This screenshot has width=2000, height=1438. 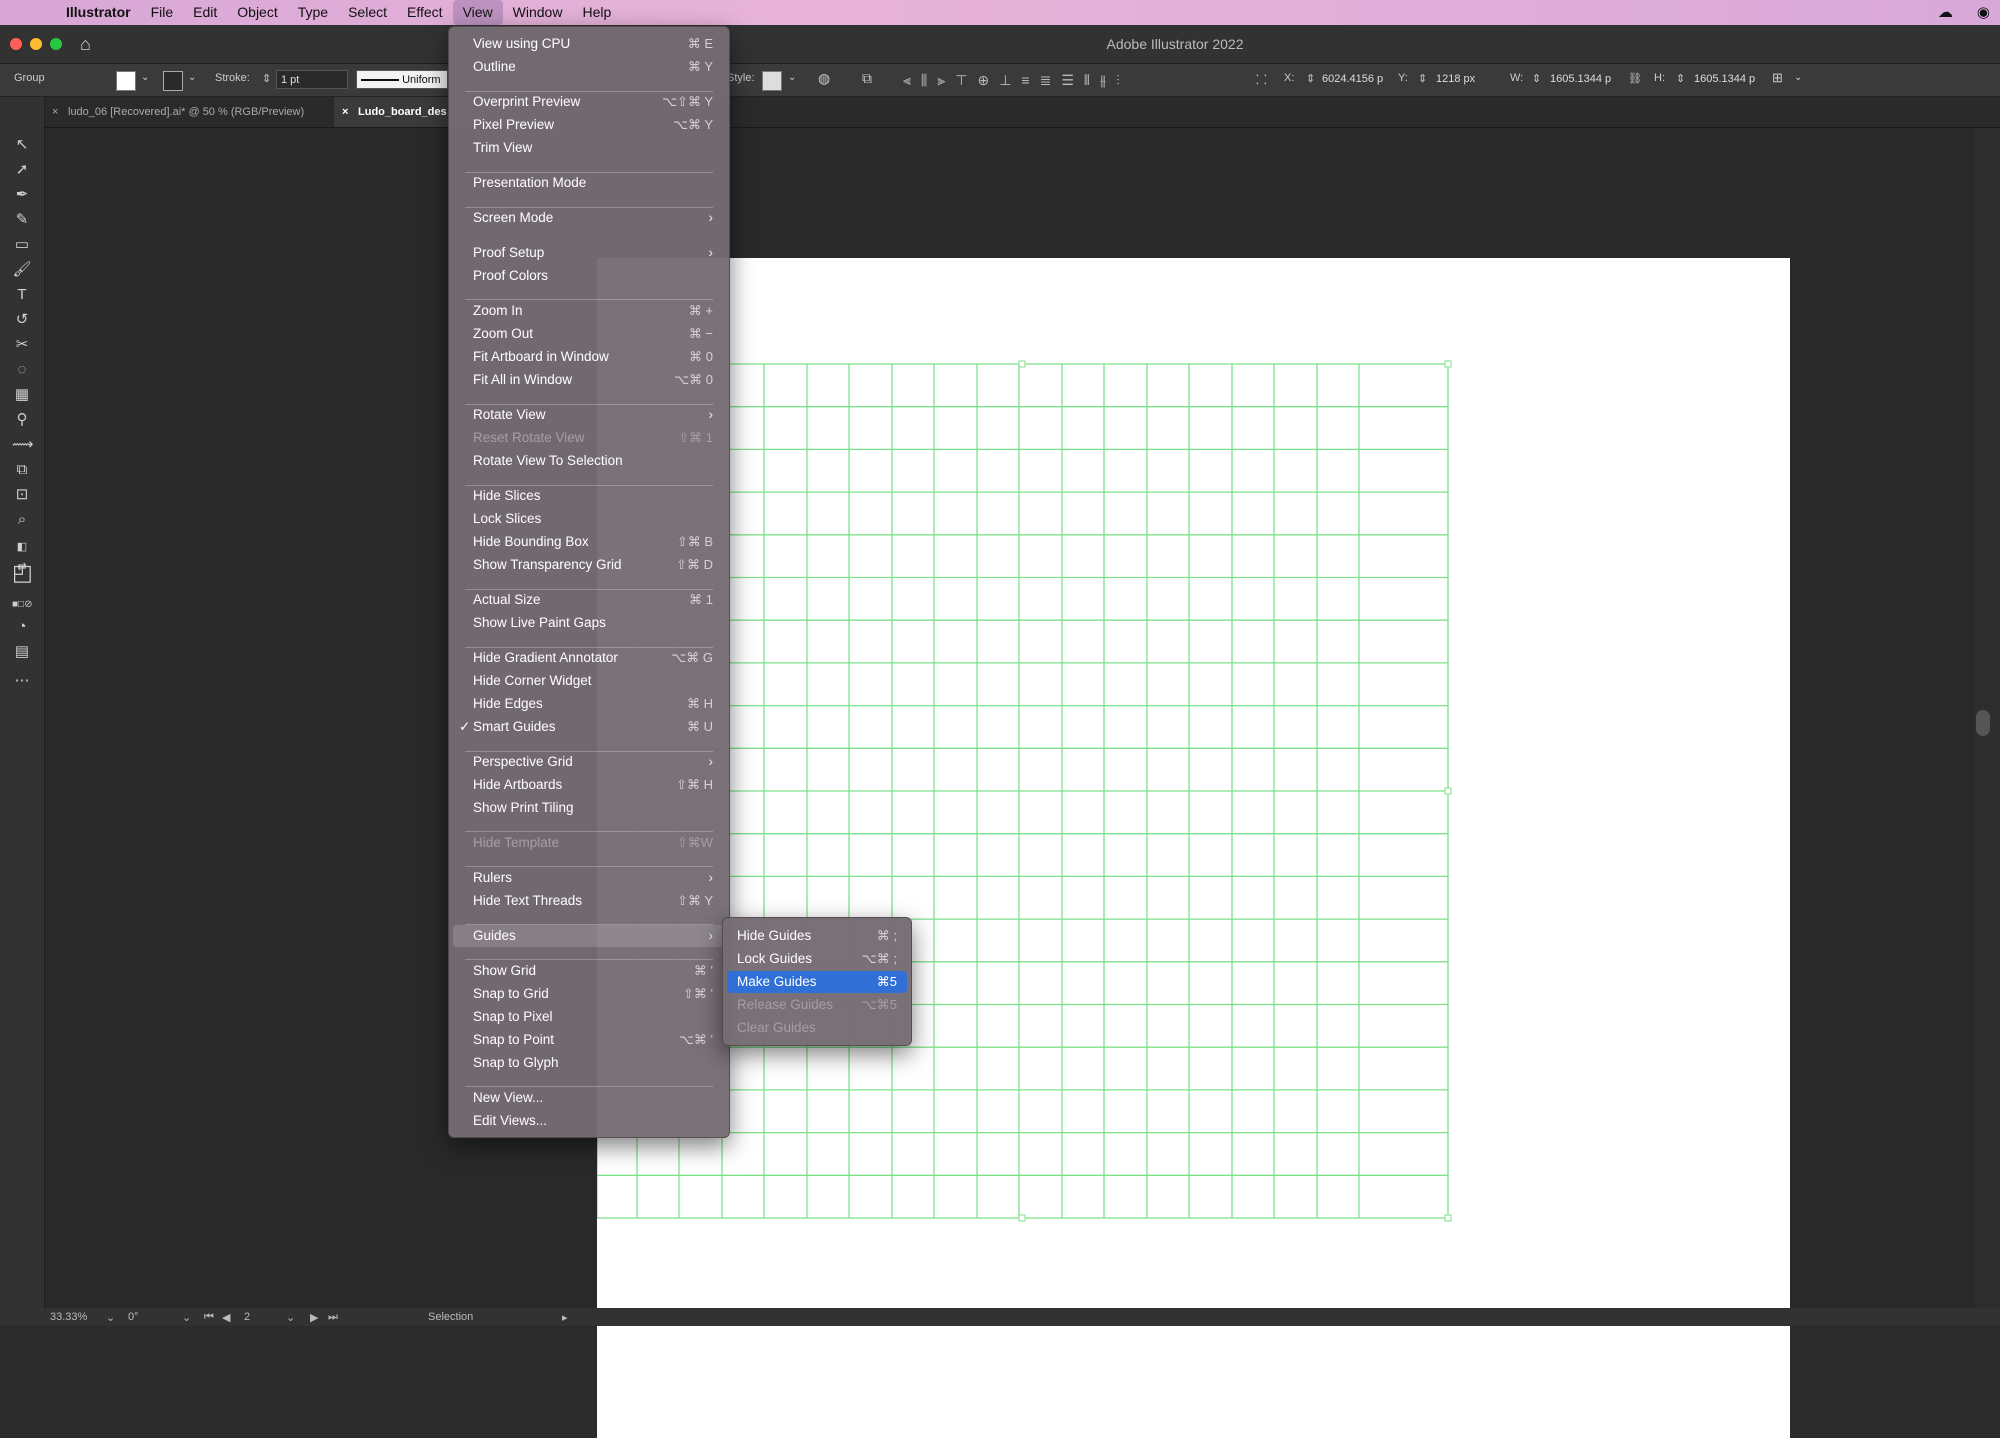 What do you see at coordinates (313, 12) in the screenshot?
I see `menu-type: Type` at bounding box center [313, 12].